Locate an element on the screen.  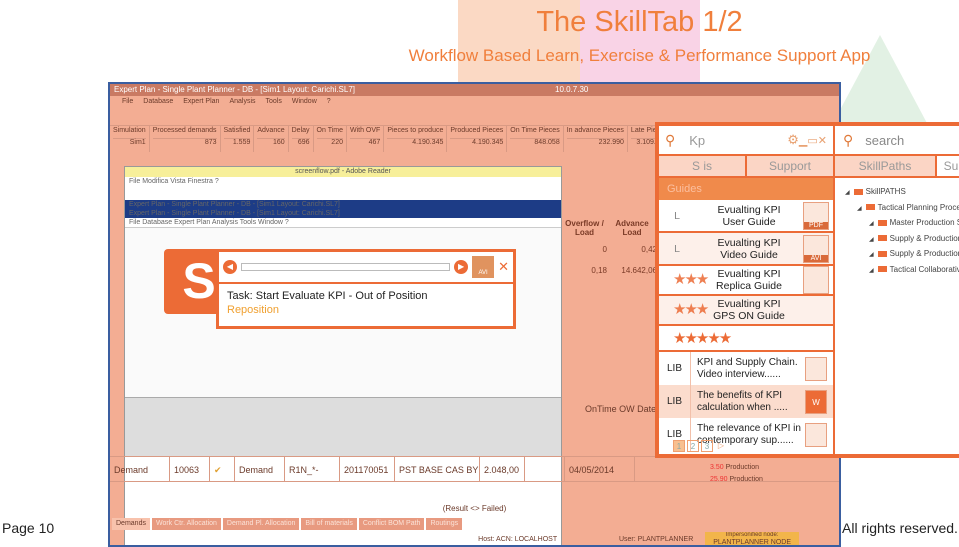
cell: 848.058 is located at coordinates (547, 142).